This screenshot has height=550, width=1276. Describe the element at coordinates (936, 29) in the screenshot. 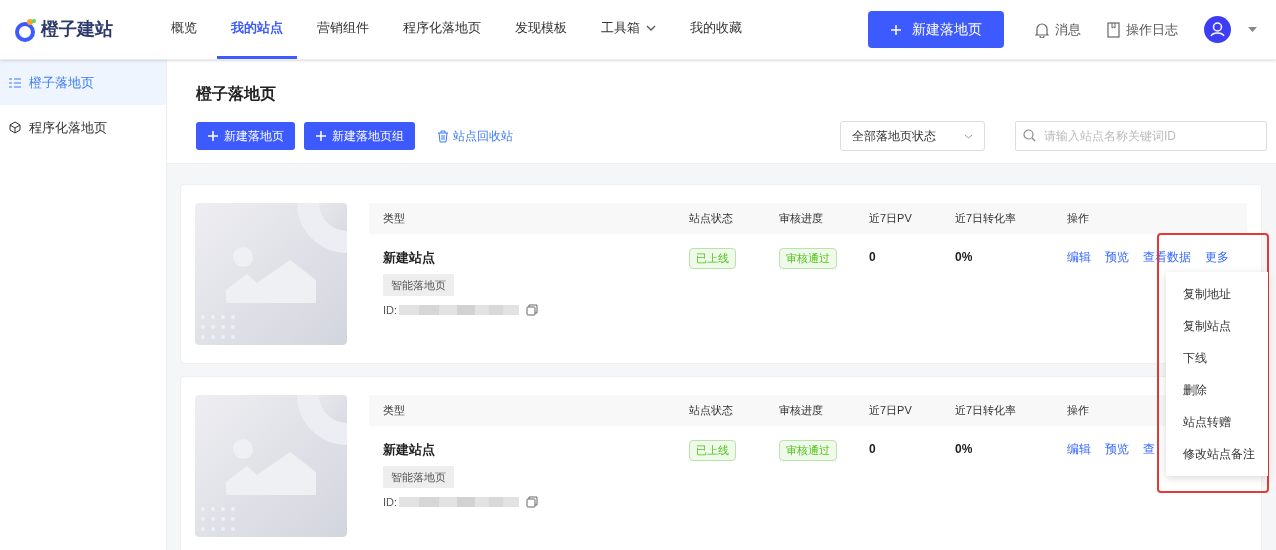

I see `new-page-button: 新建落地页` at that location.